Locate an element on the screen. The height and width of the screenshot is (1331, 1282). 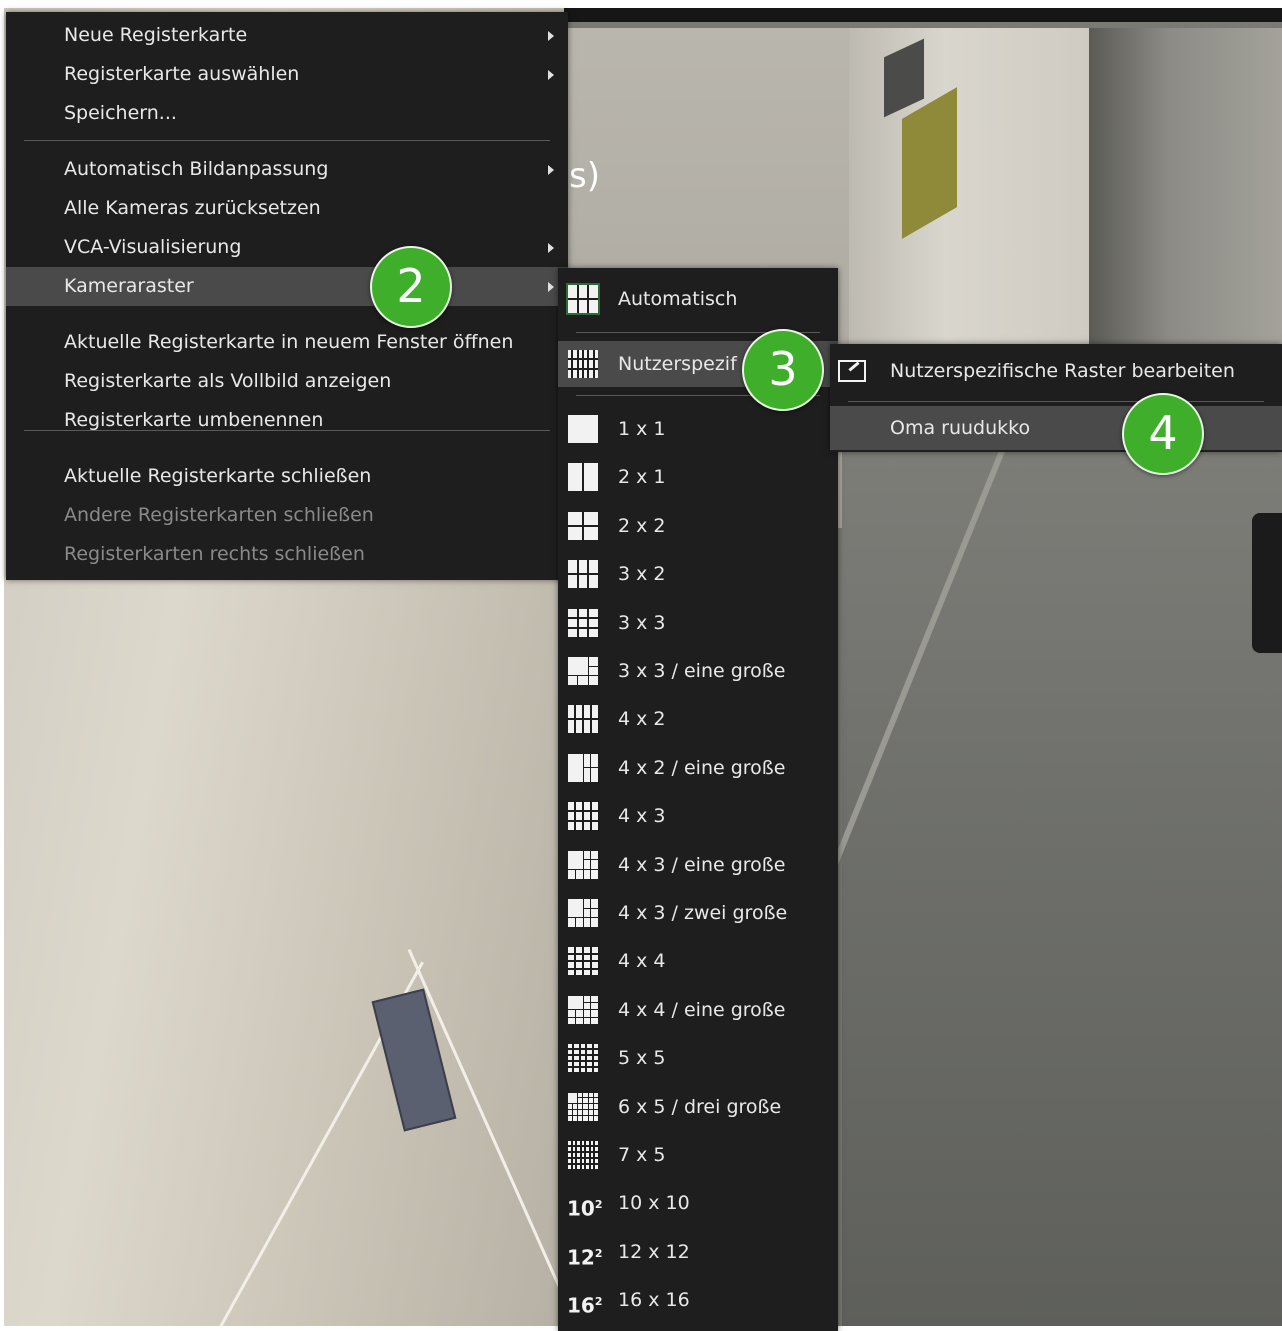
menu-item-label: Registerkarte als Vollbild anzeigen is located at coordinates (228, 381).